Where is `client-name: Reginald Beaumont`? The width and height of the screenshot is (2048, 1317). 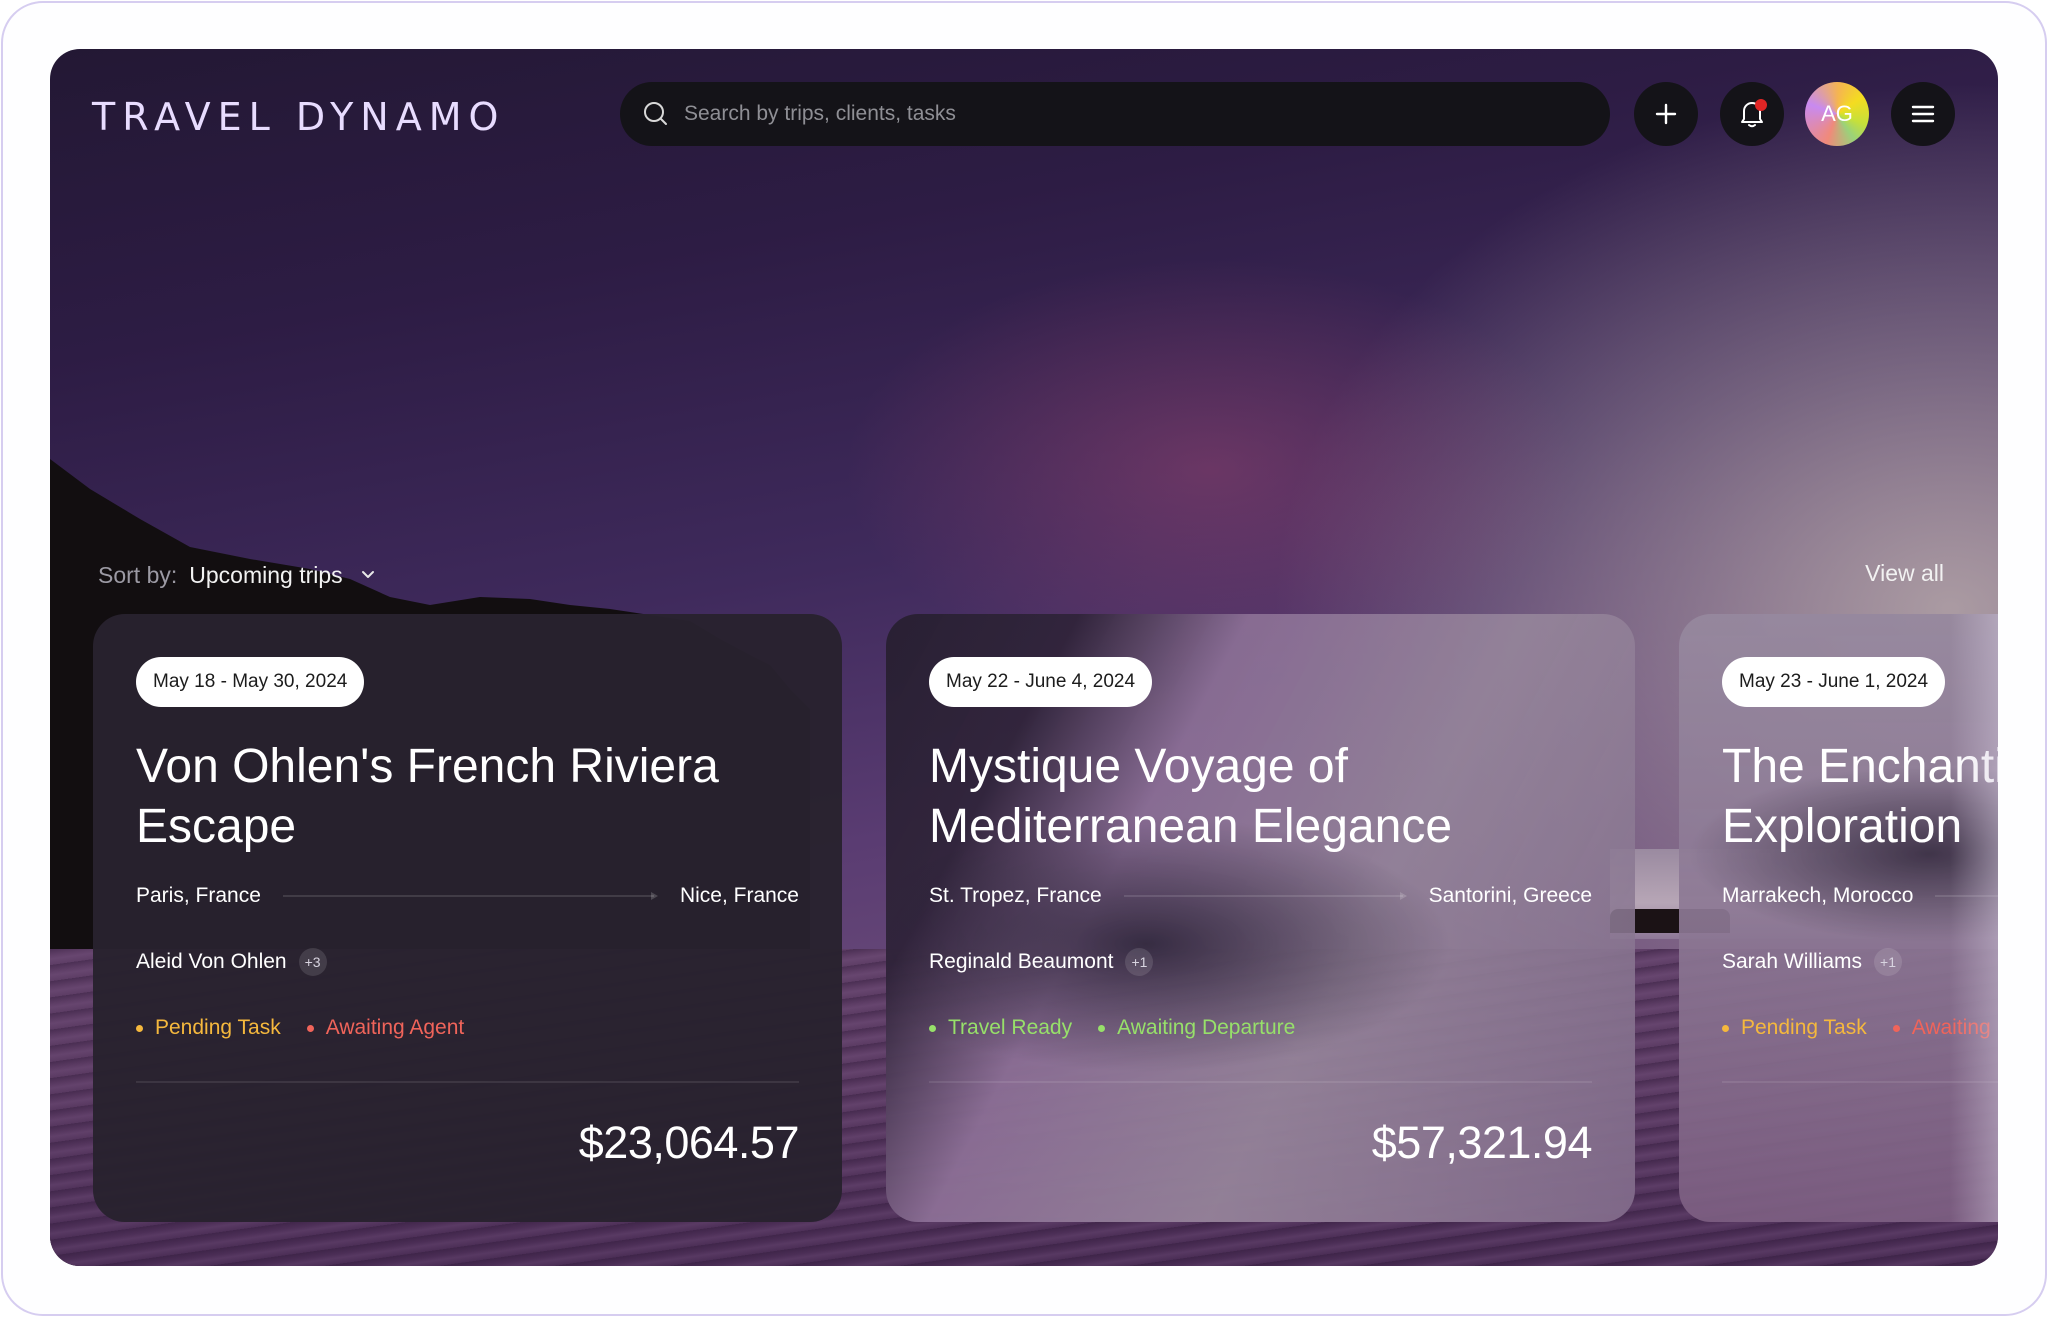 client-name: Reginald Beaumont is located at coordinates (1021, 961).